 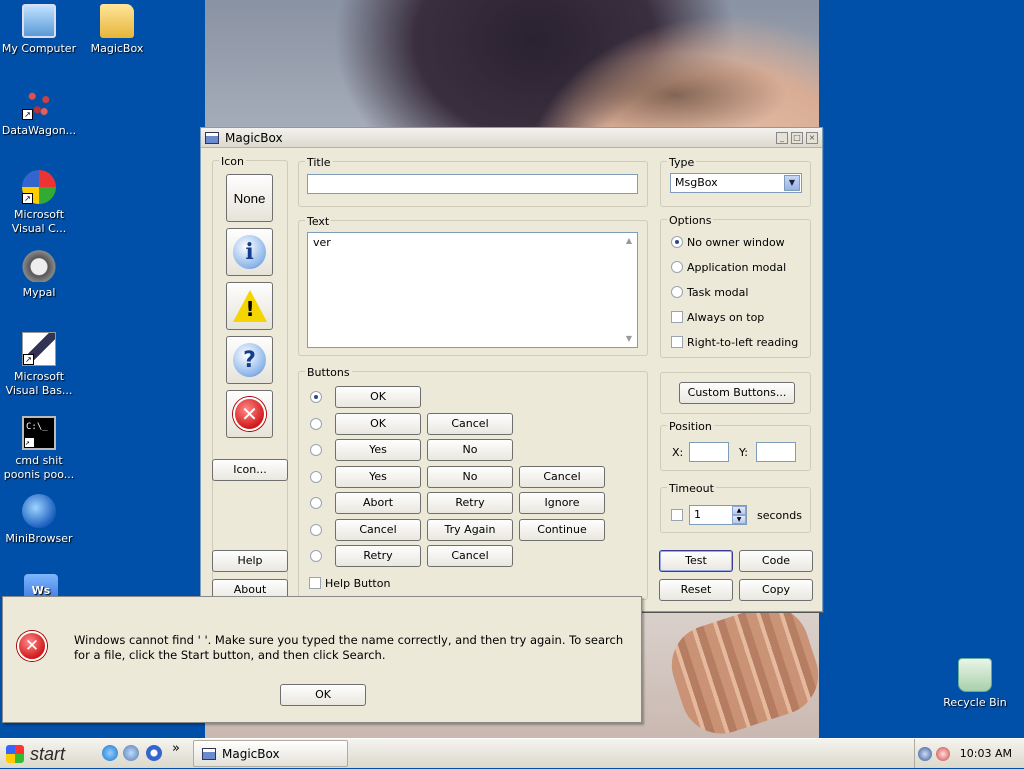 What do you see at coordinates (39, 433) in the screenshot?
I see `cmd-icon: C:\_ ↗` at bounding box center [39, 433].